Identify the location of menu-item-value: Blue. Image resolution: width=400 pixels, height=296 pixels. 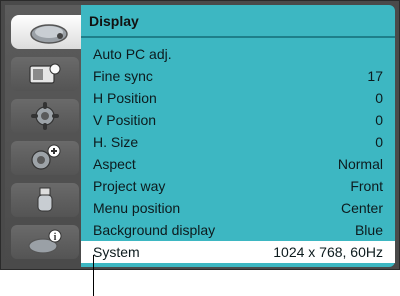
(368, 230).